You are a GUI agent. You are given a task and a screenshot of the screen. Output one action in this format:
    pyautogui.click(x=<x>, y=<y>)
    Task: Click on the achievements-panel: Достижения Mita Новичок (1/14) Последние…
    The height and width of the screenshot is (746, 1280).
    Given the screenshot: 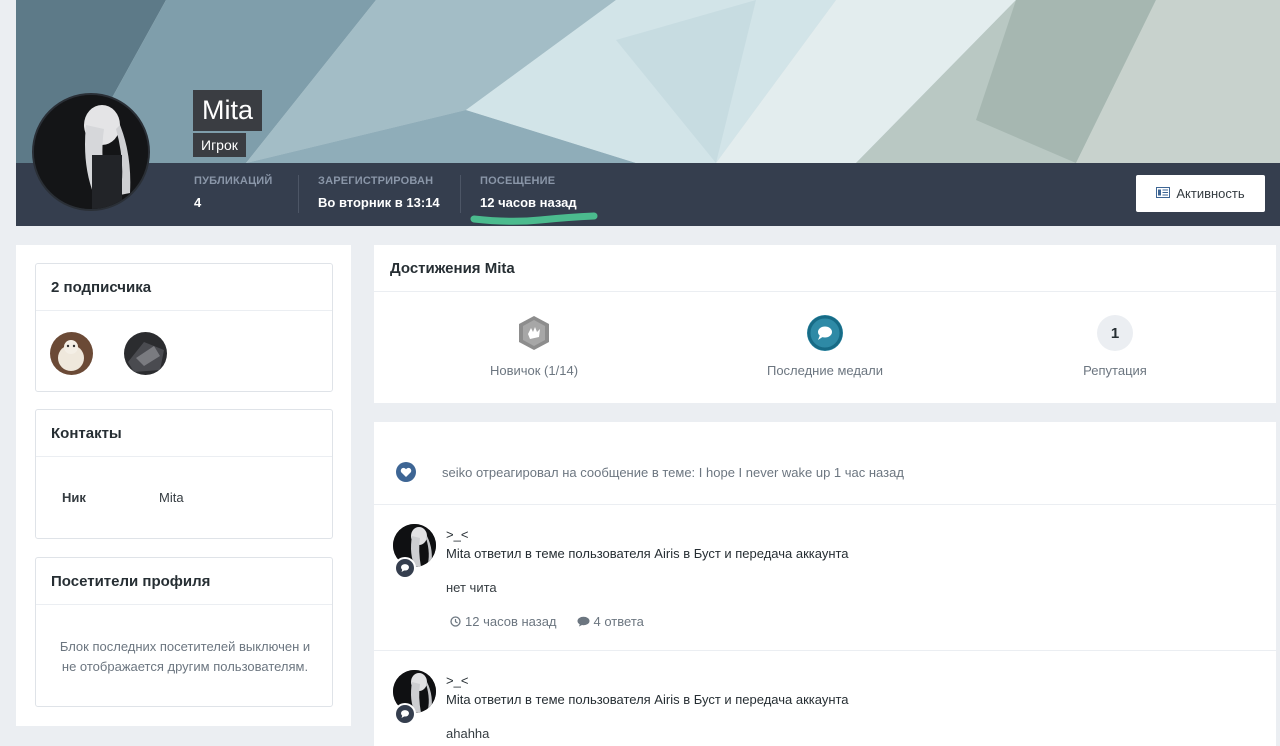 What is the action you would take?
    pyautogui.click(x=825, y=324)
    